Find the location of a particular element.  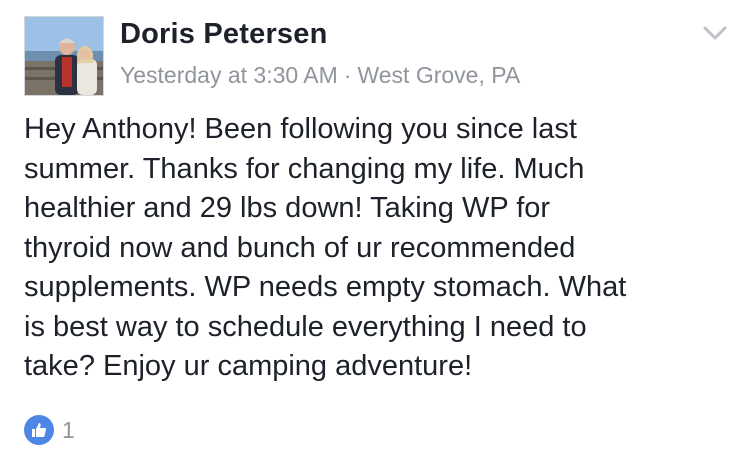

post-timestamp: Yesterday at 3:30 AM is located at coordinates (229, 75).